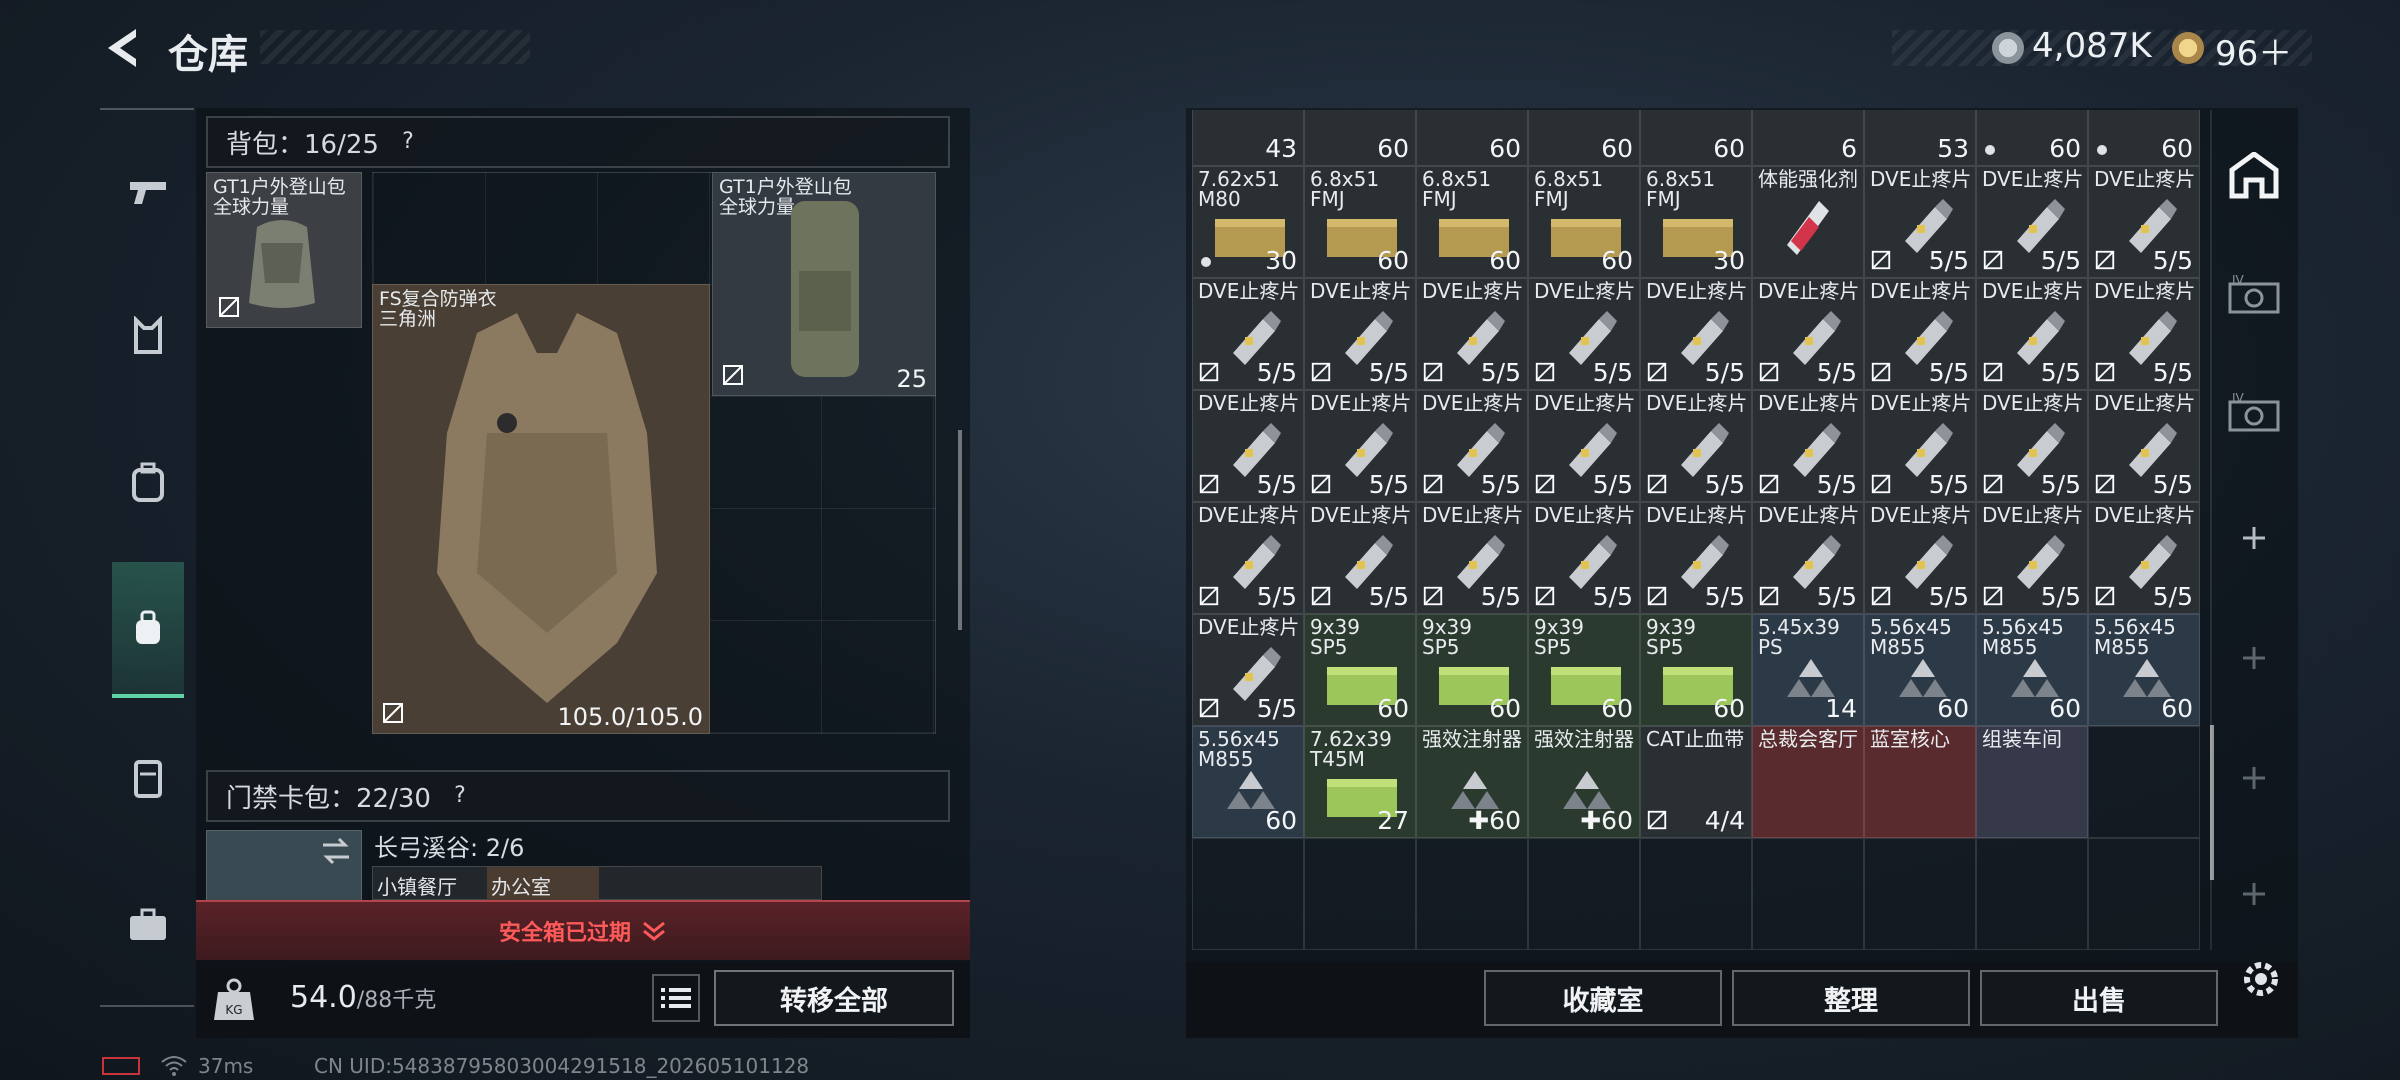  Describe the element at coordinates (1808, 782) in the screenshot. I see `stash-slot: 总裁会客厅` at that location.